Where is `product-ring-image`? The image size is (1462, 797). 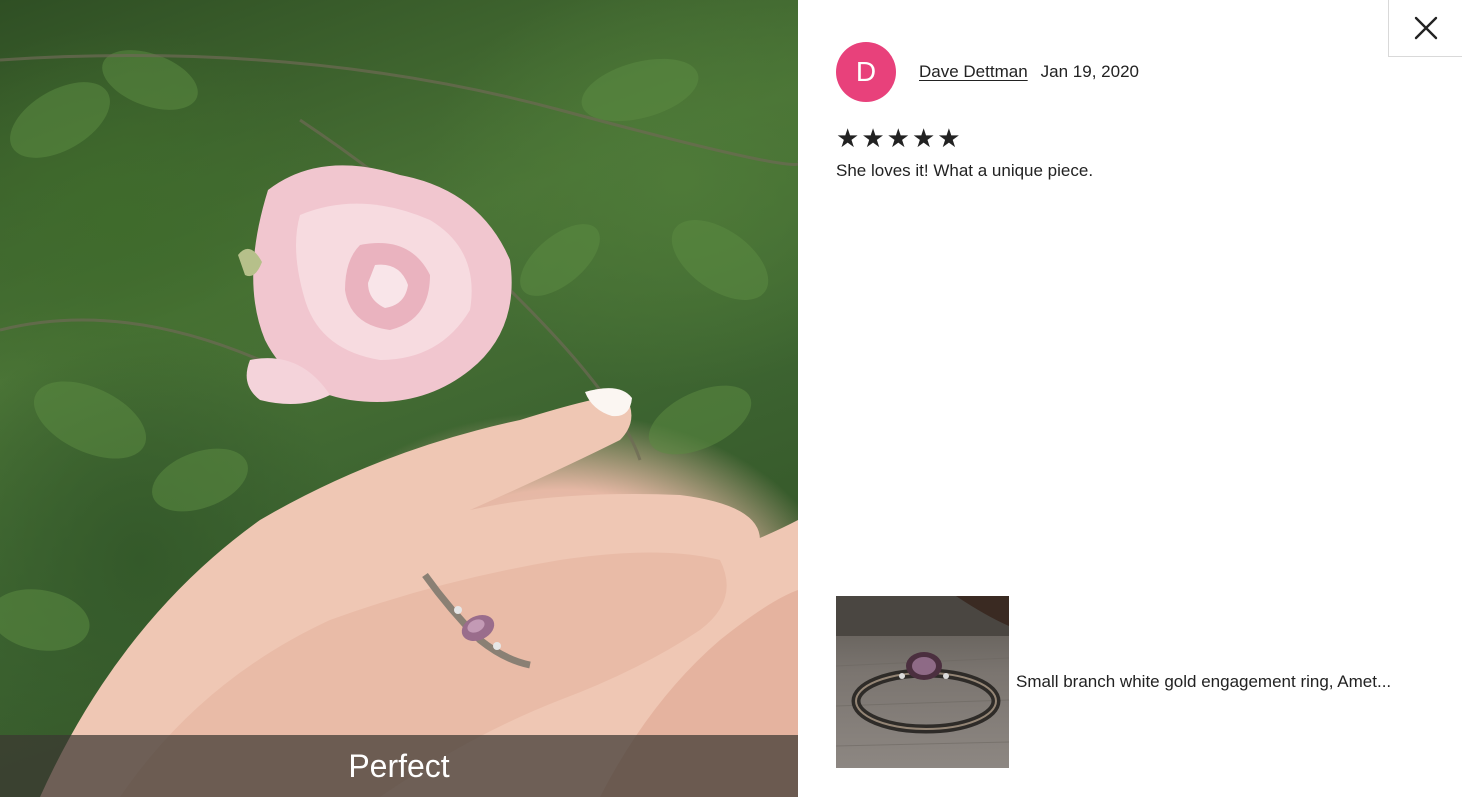 product-ring-image is located at coordinates (922, 671).